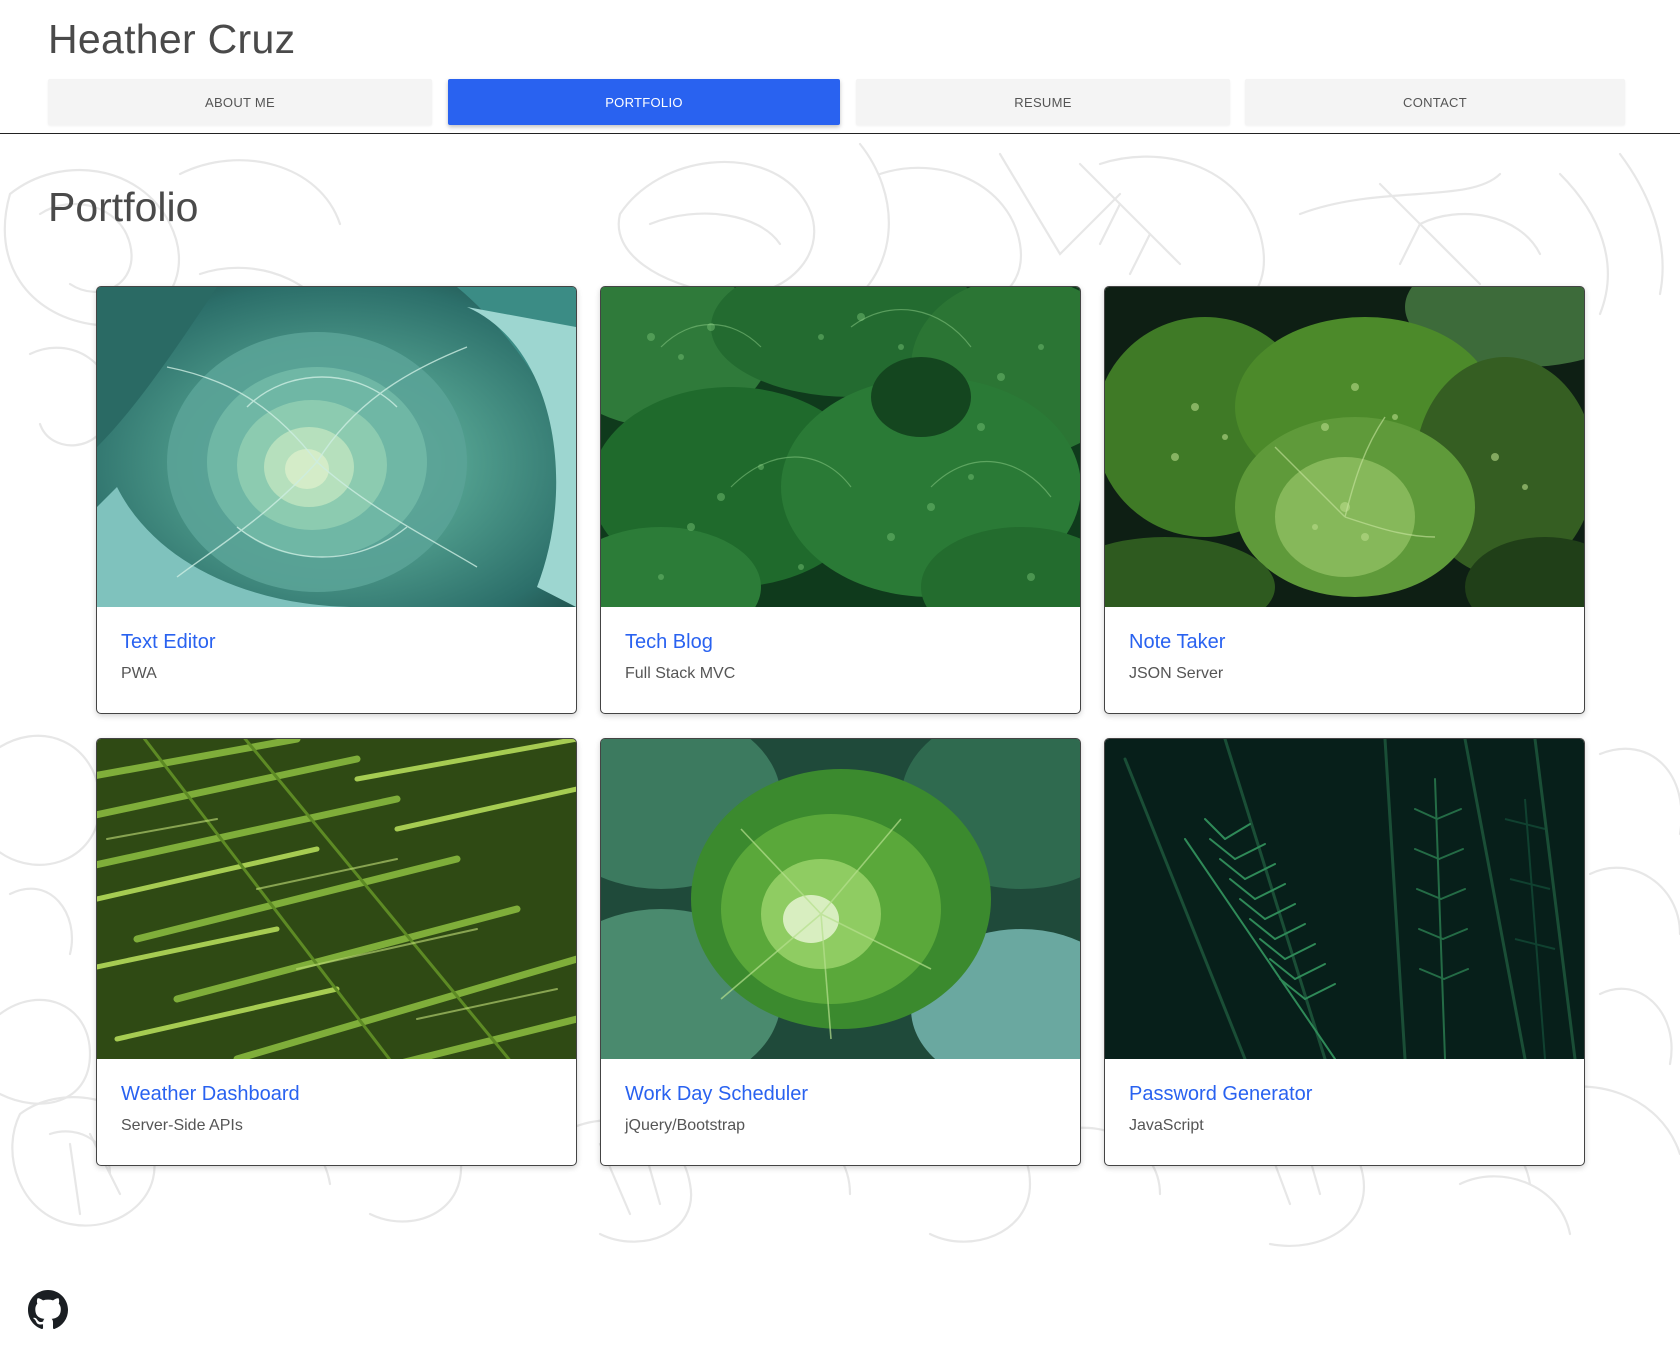 The width and height of the screenshot is (1680, 1360). Describe the element at coordinates (840, 1310) in the screenshot. I see `site-footer` at that location.